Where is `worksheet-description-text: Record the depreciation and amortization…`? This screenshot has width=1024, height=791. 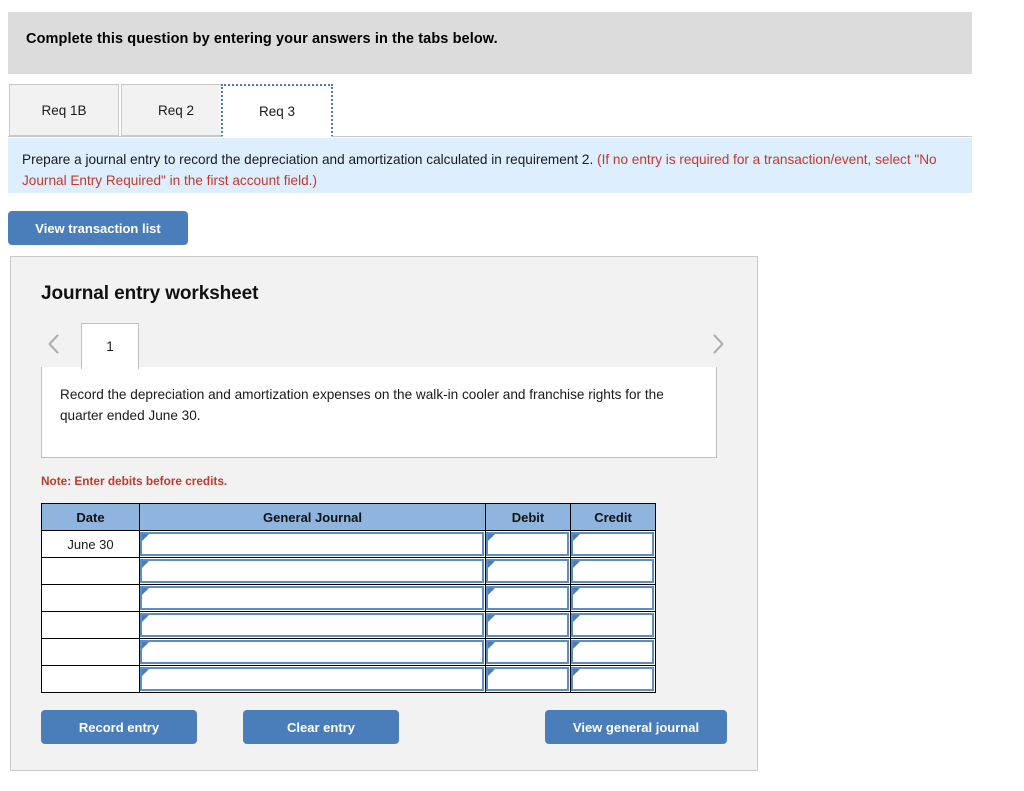
worksheet-description-text: Record the depreciation and amortization… is located at coordinates (362, 405).